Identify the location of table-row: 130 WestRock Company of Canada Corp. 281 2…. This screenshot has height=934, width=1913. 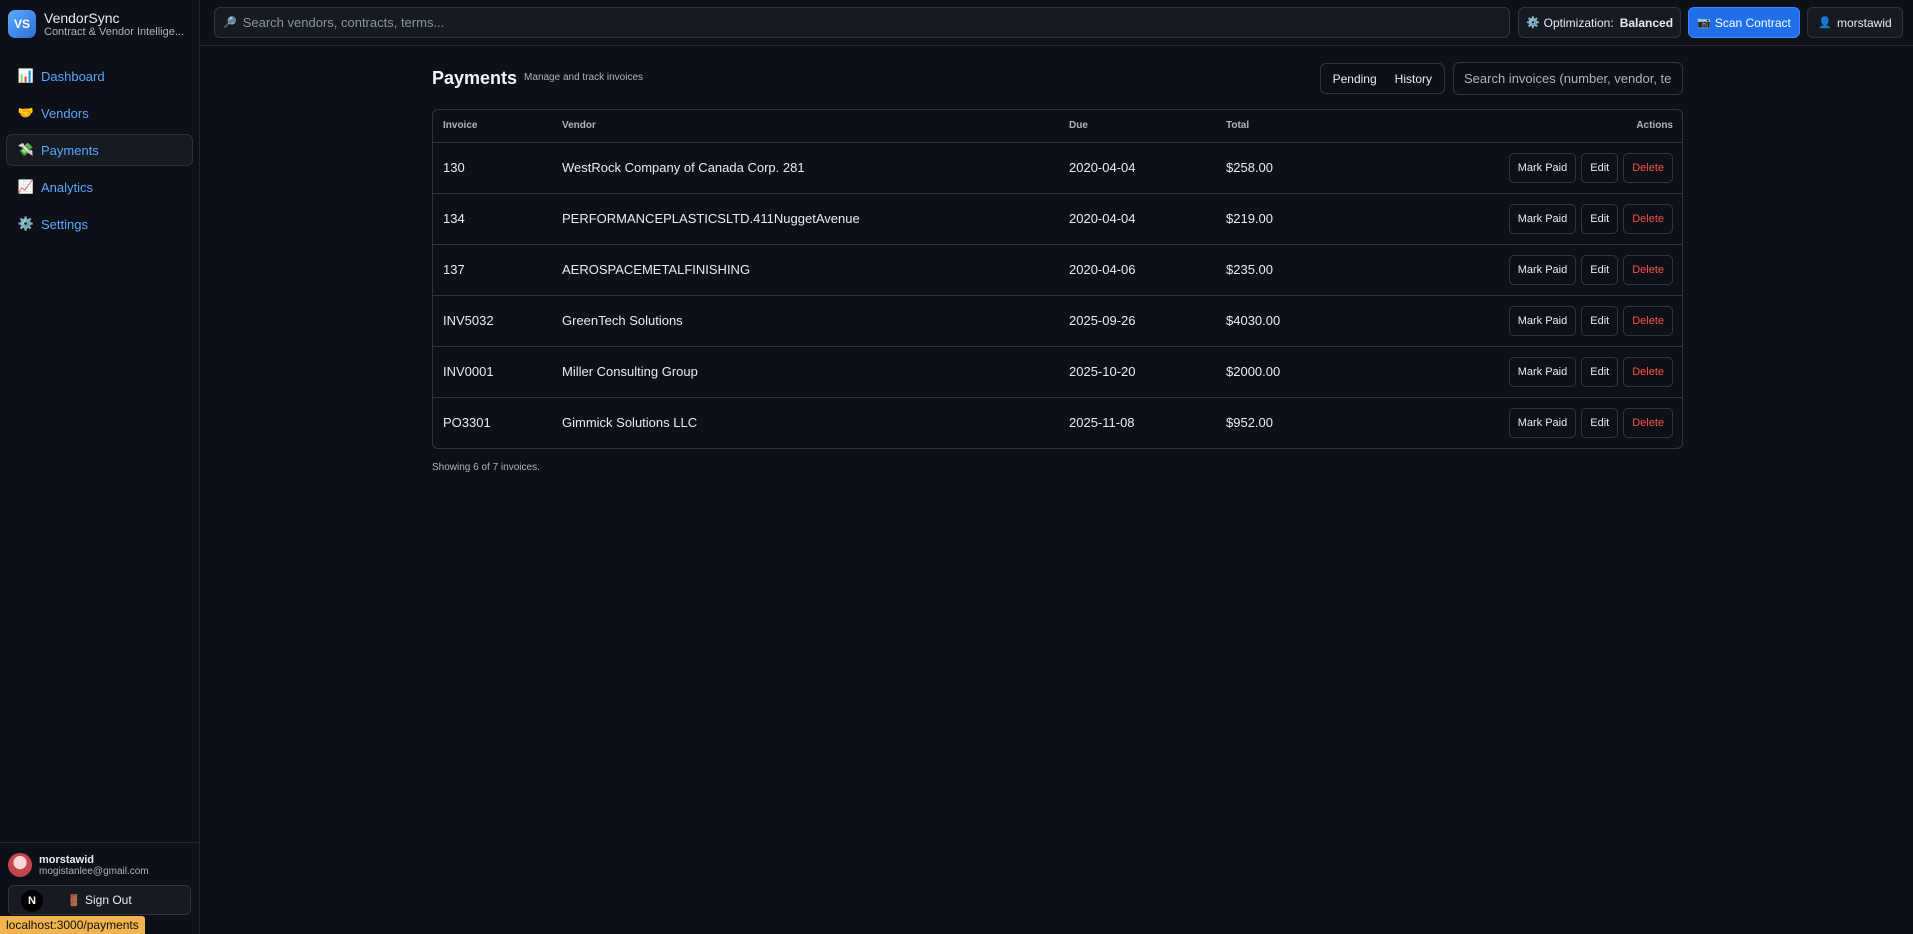
(1057, 168).